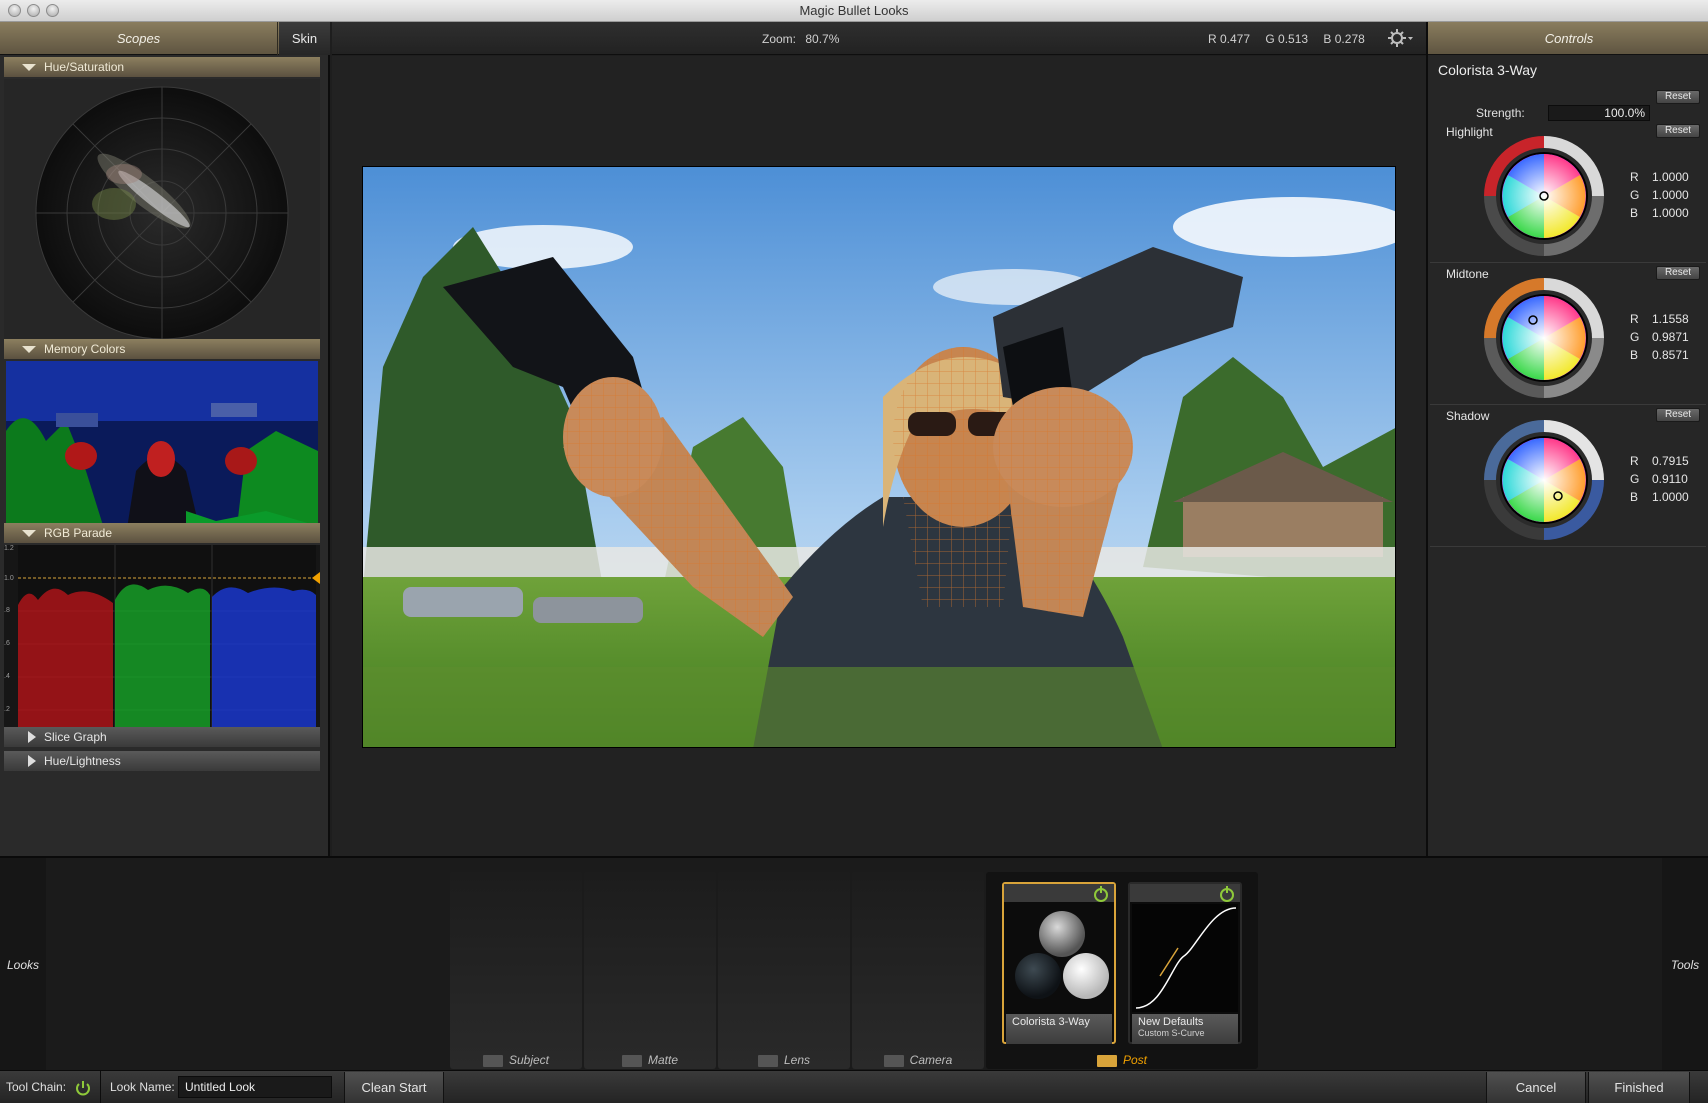 The image size is (1708, 1103). What do you see at coordinates (800, 39) in the screenshot?
I see `zoom-readout: Zoom: 80.7%` at bounding box center [800, 39].